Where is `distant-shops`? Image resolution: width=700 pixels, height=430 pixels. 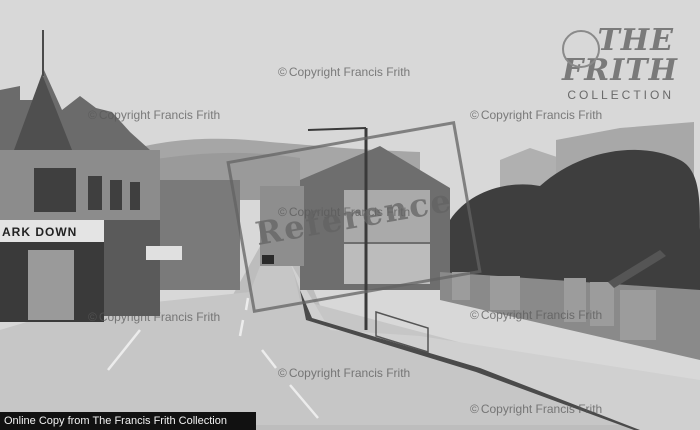
distant-shops is located at coordinates (200, 235).